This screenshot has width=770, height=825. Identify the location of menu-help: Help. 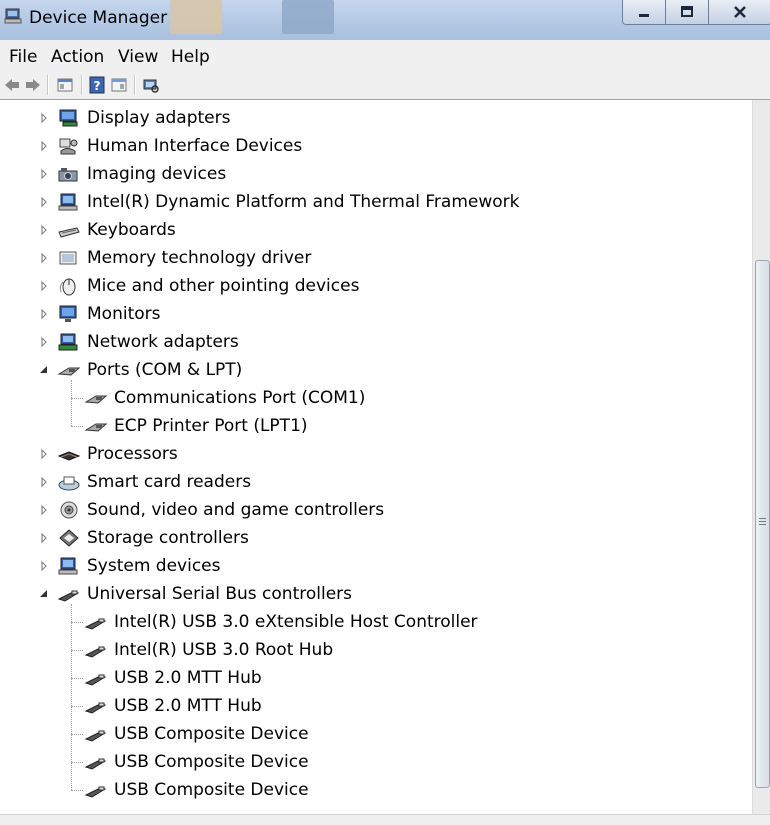
(190, 57).